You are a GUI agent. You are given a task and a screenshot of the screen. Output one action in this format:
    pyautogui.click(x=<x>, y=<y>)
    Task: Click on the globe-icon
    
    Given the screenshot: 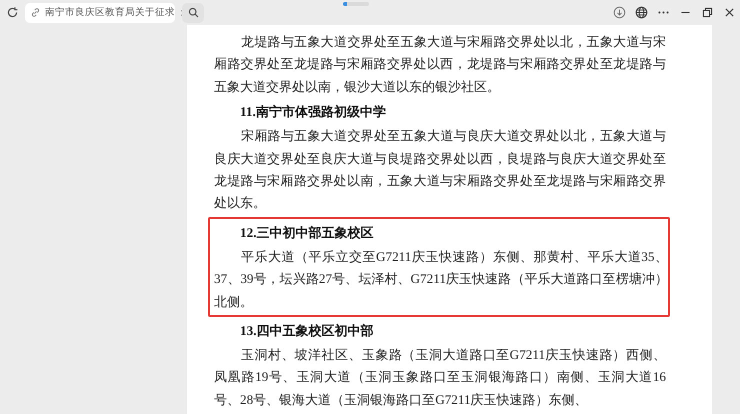 What is the action you would take?
    pyautogui.click(x=641, y=12)
    